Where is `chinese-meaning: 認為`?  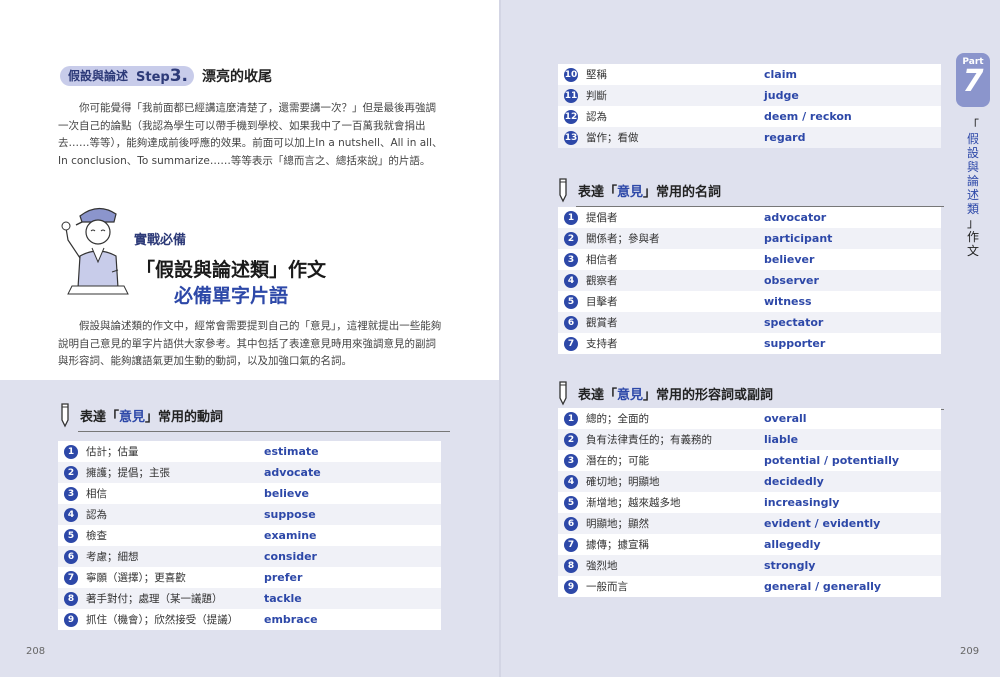 chinese-meaning: 認為 is located at coordinates (596, 117).